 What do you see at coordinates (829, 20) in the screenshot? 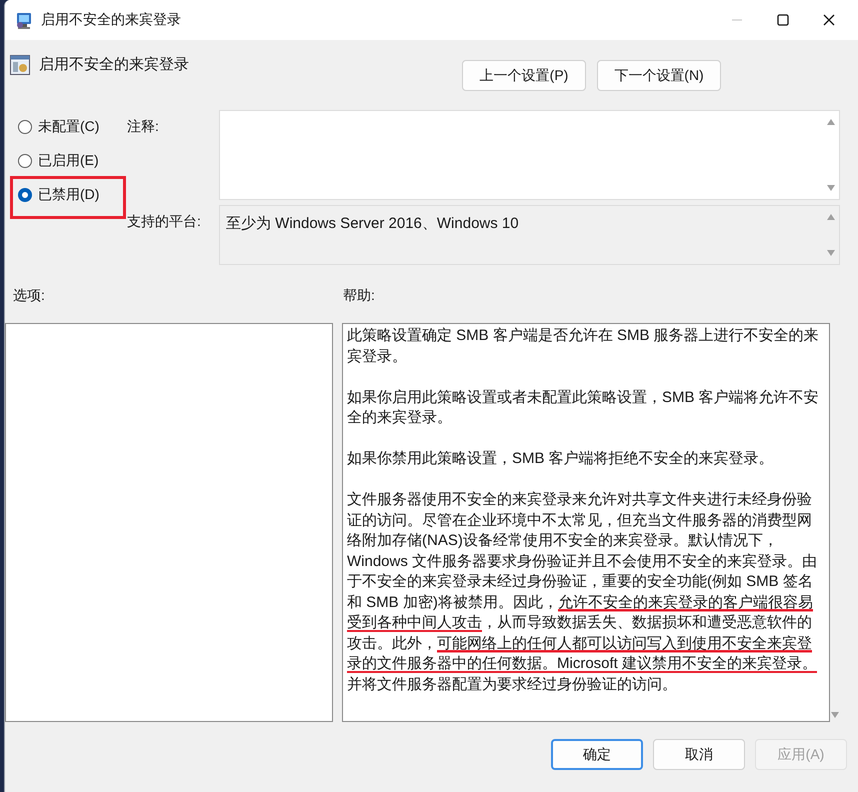
I see `close-icon` at bounding box center [829, 20].